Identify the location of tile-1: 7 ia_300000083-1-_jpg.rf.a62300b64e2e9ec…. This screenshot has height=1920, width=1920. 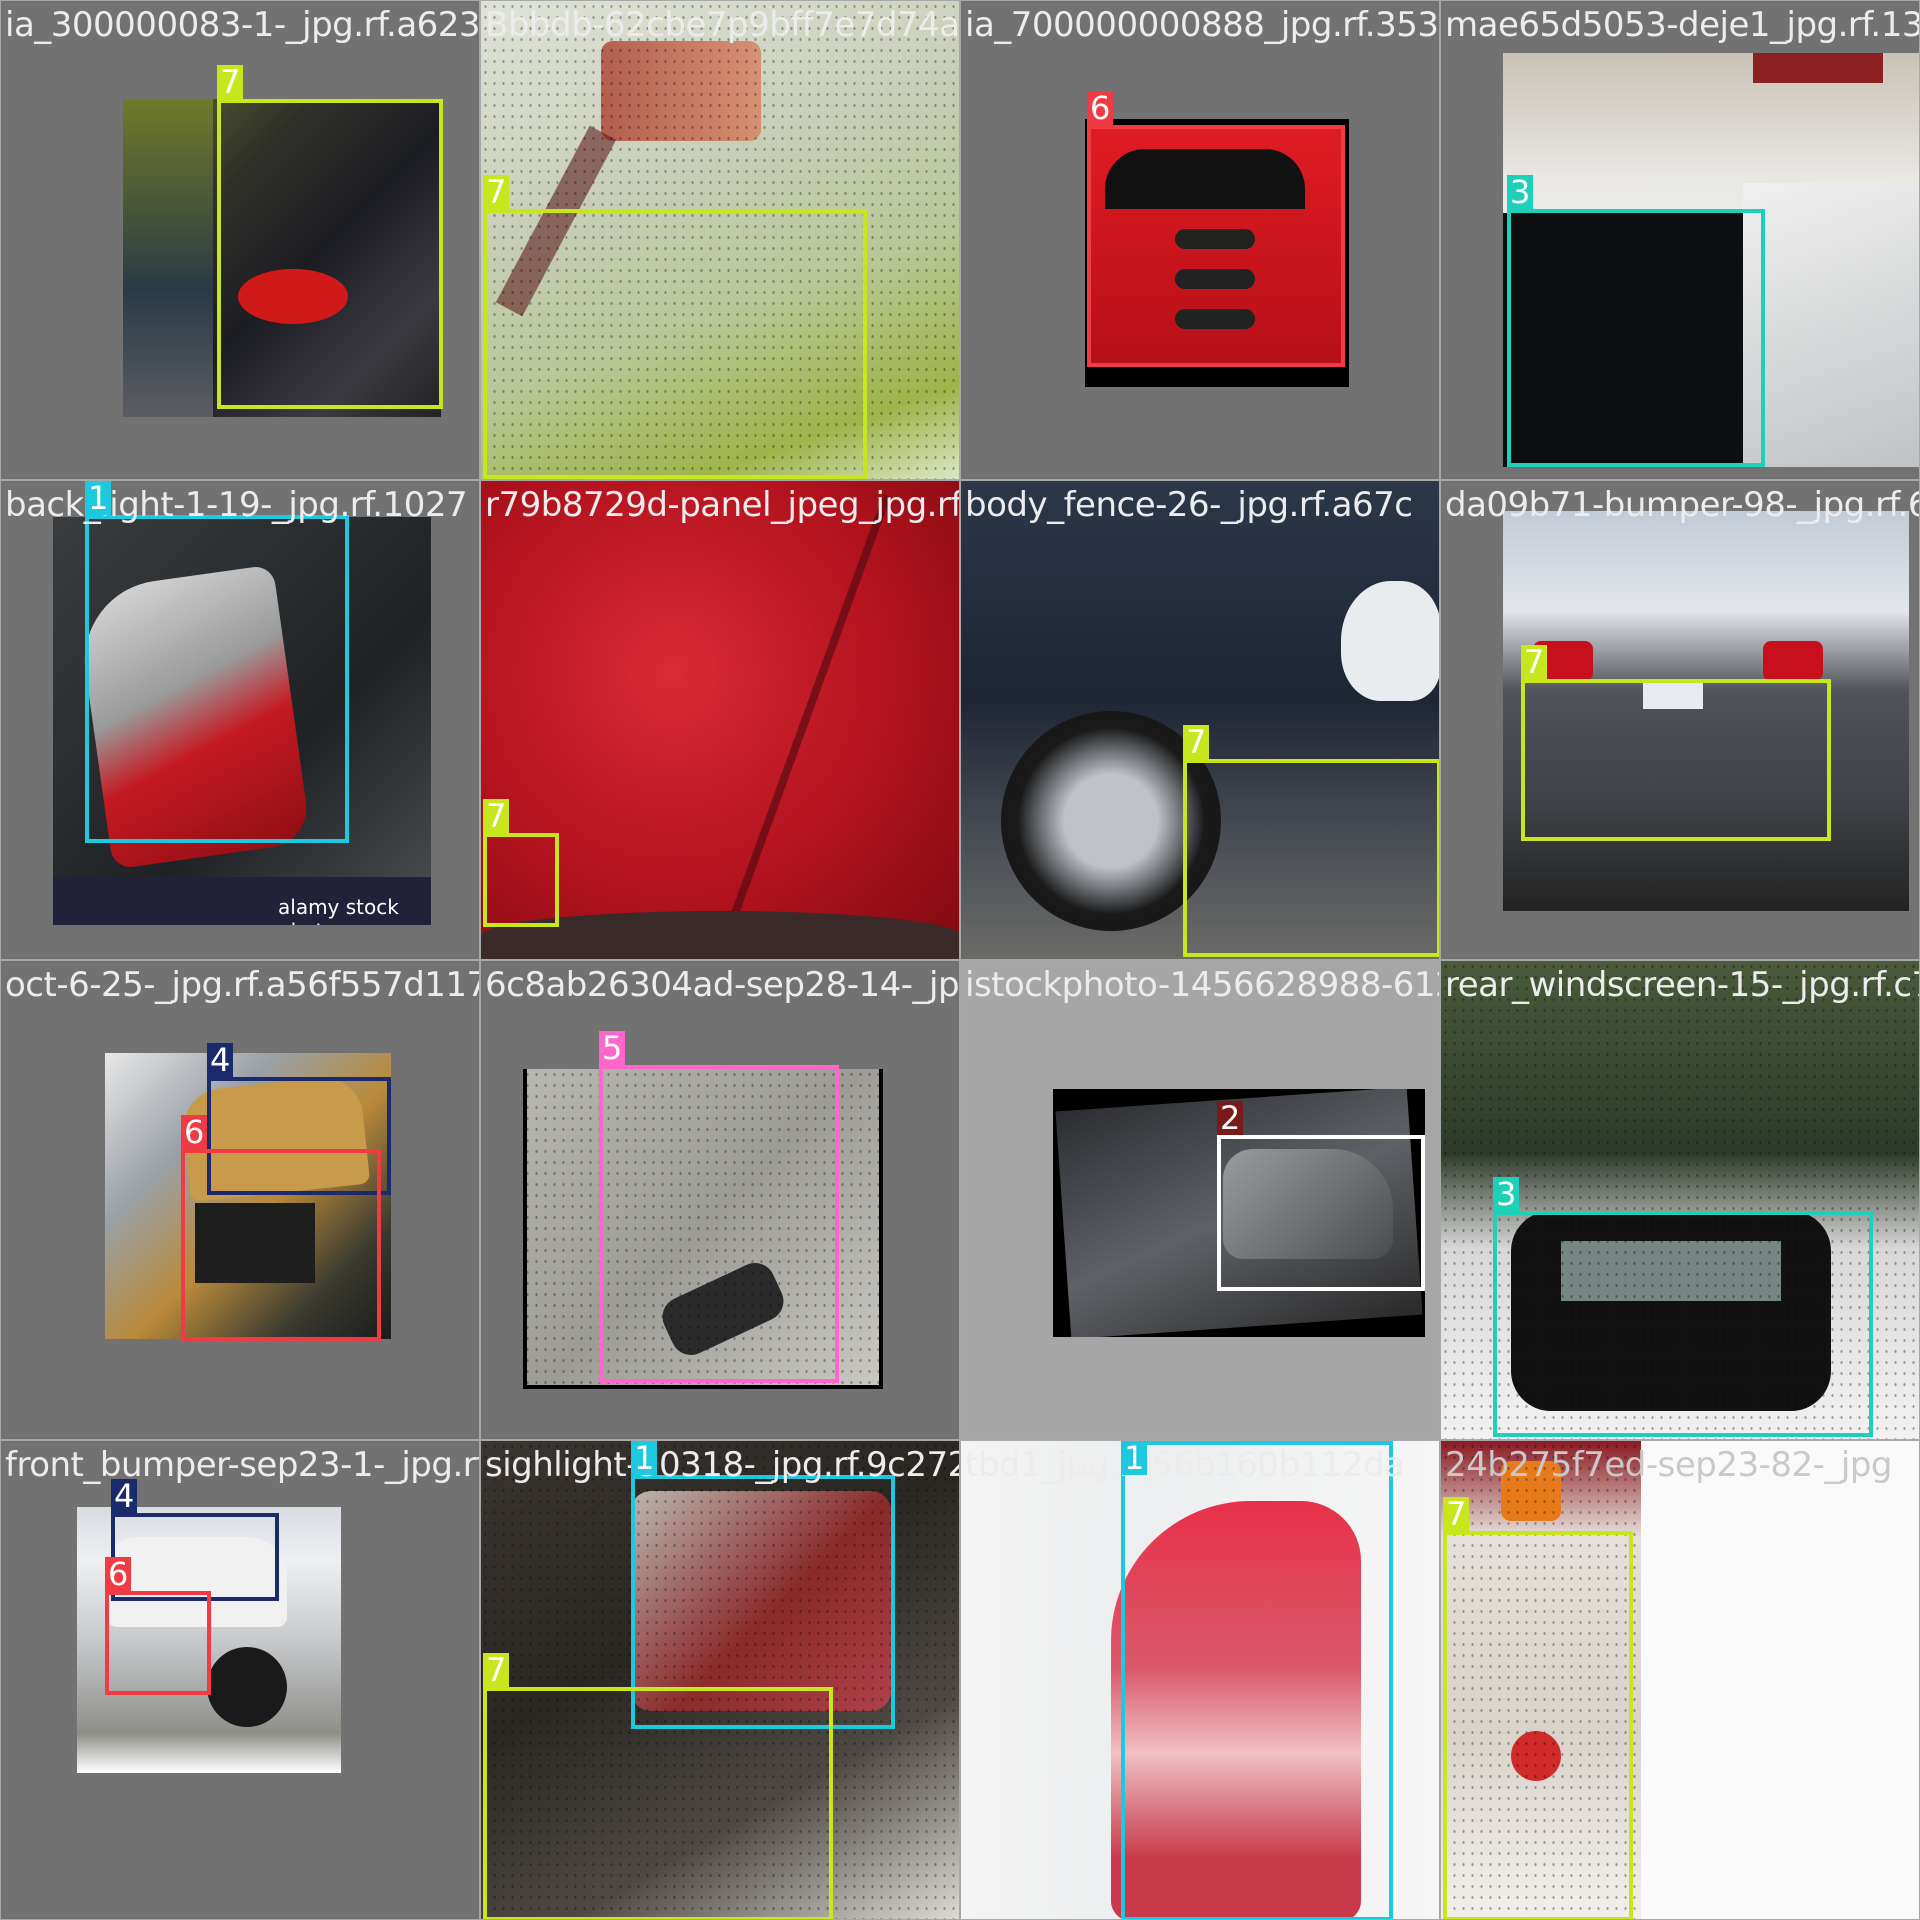
(240, 240).